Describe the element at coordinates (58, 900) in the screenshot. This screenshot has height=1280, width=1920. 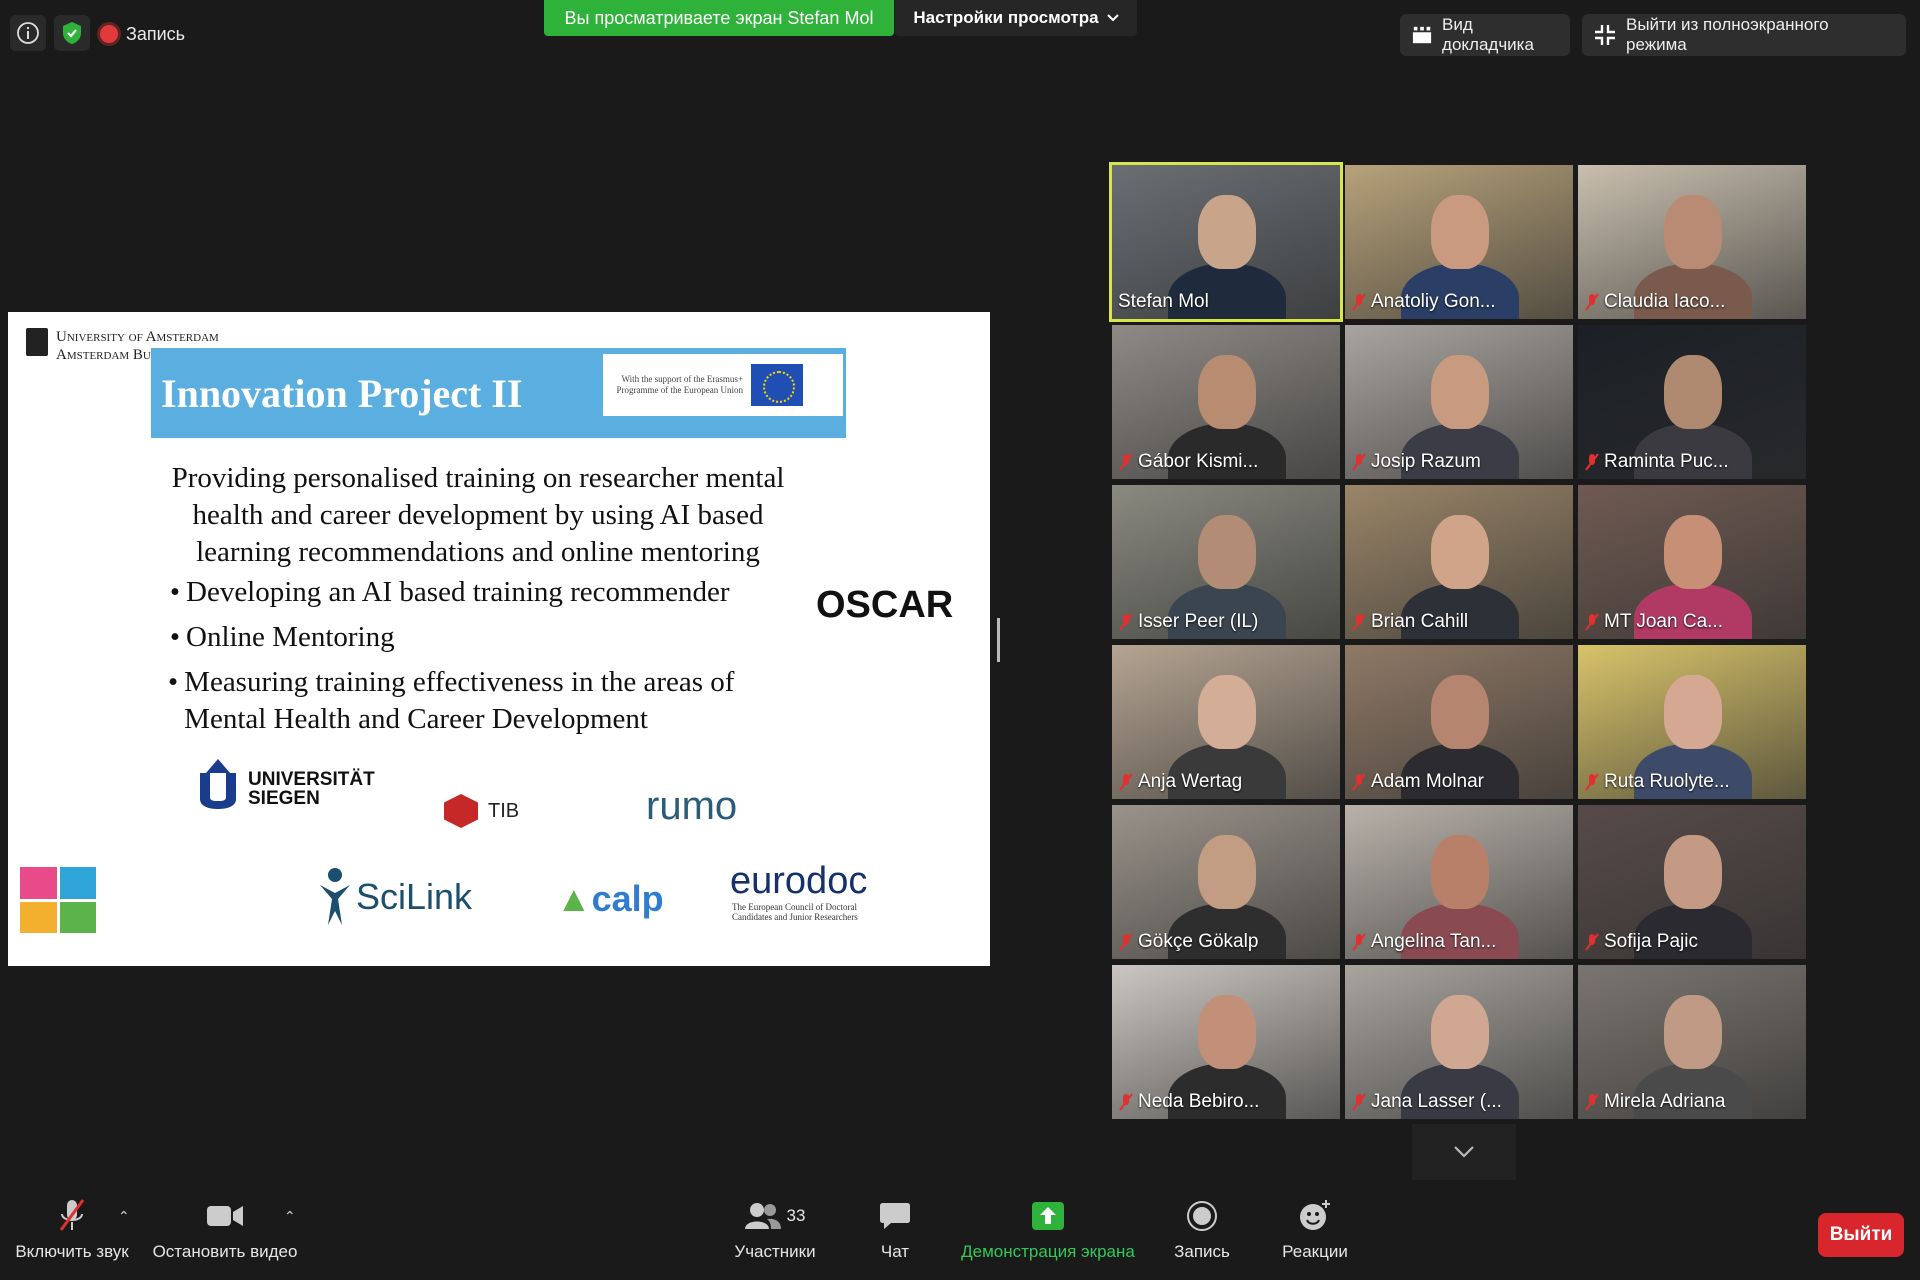
I see `alumni-logo` at that location.